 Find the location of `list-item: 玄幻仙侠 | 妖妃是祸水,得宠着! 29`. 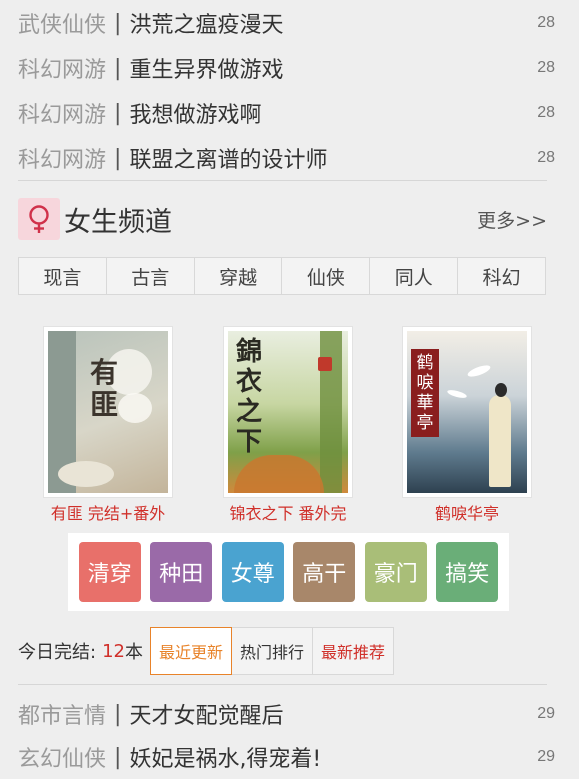

list-item: 玄幻仙侠 | 妖妃是祸水,得宠着! 29 is located at coordinates (286, 757).